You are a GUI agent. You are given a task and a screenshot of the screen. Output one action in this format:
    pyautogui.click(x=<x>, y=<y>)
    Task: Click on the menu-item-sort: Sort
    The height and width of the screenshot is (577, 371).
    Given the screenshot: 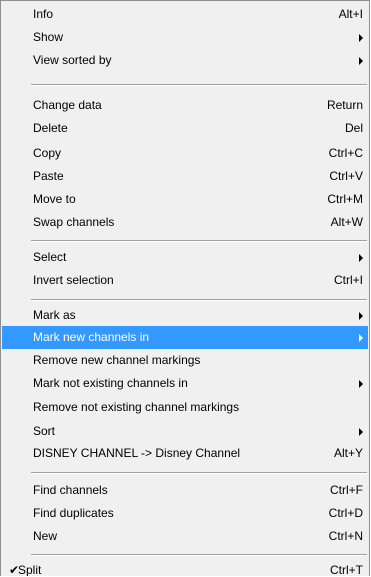 What is the action you would take?
    pyautogui.click(x=185, y=431)
    